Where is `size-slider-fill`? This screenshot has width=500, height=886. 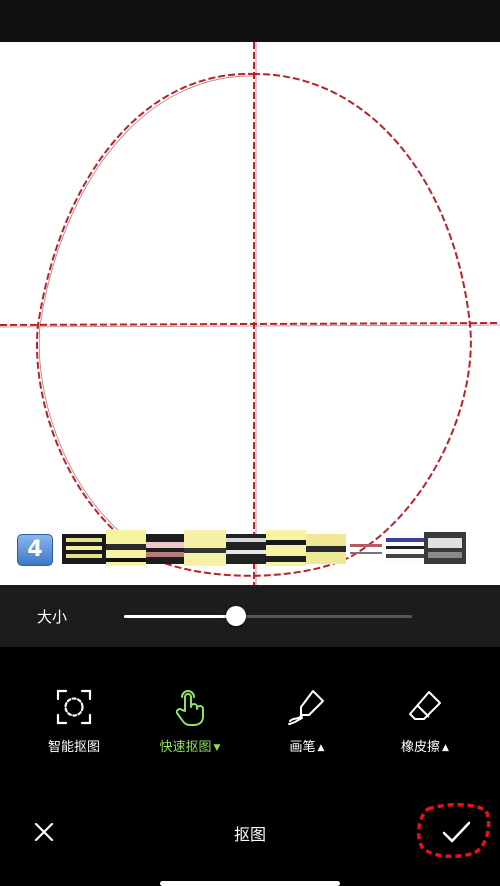 size-slider-fill is located at coordinates (180, 616).